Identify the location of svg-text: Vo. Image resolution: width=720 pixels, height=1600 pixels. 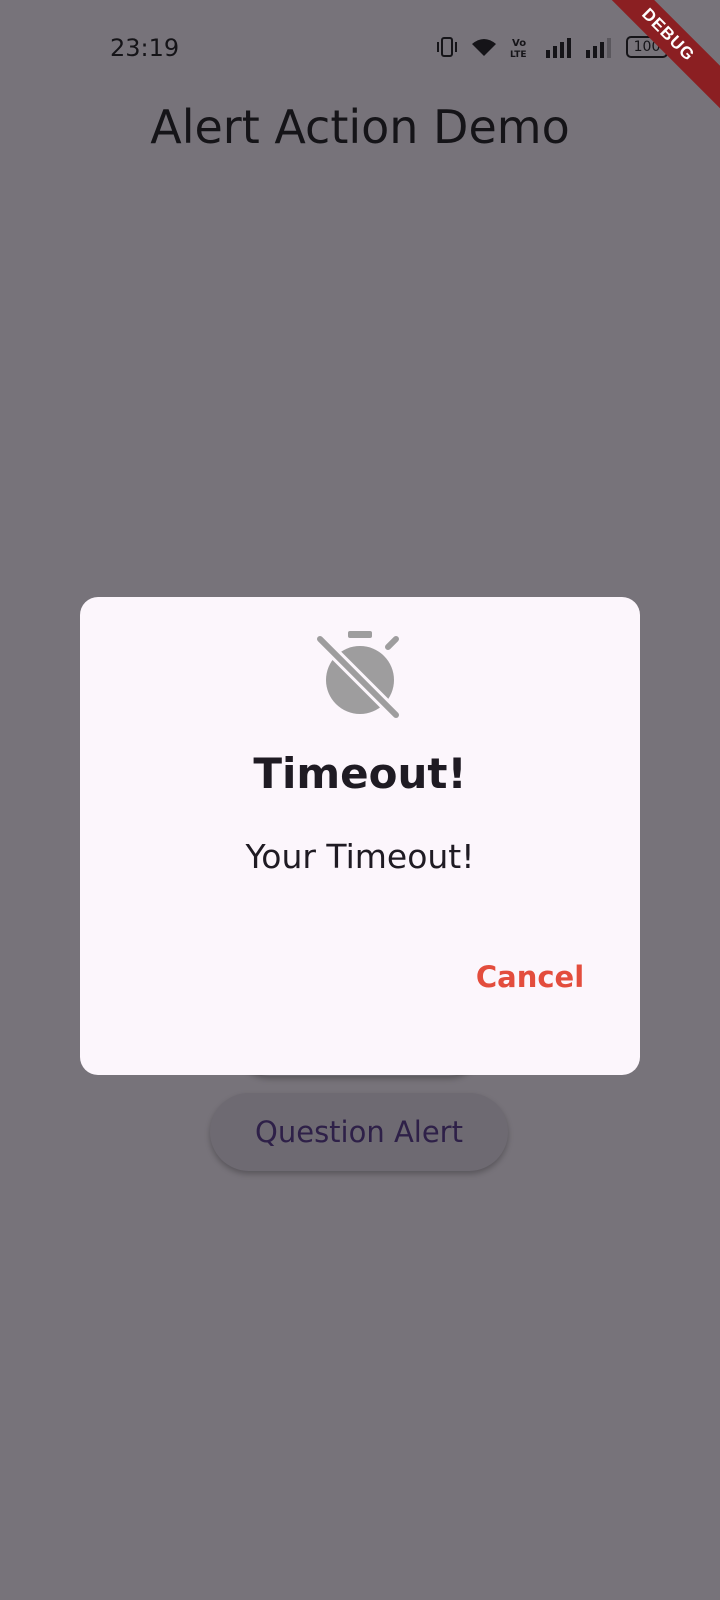
(519, 43).